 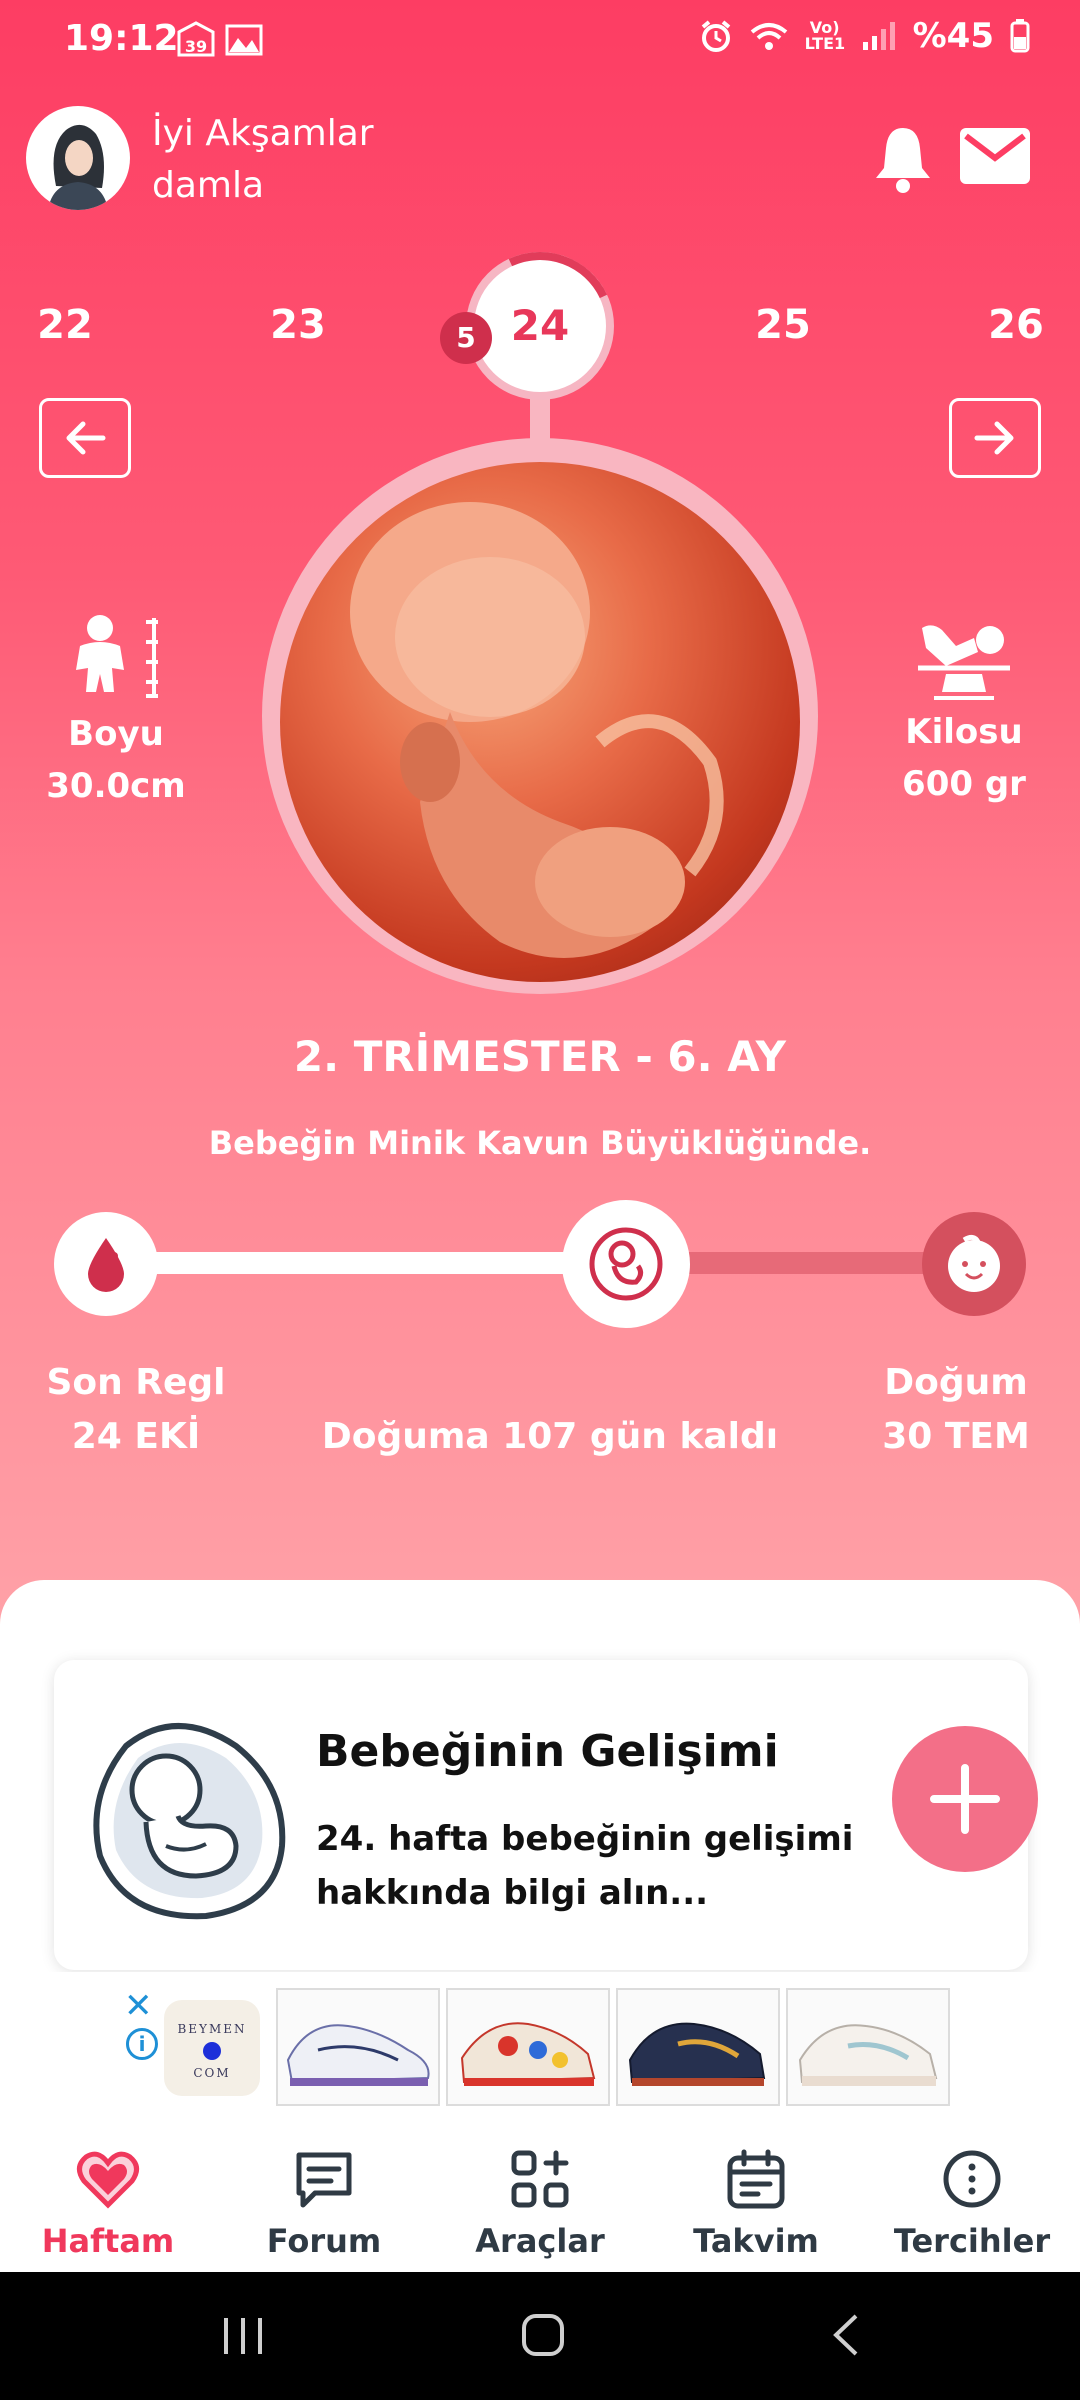 I want to click on next-week-button, so click(x=995, y=438).